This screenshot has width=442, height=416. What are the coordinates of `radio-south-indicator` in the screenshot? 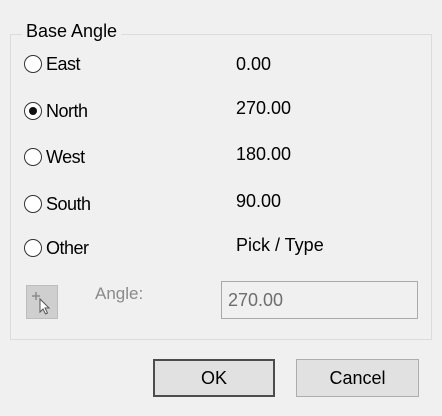 It's located at (33, 204).